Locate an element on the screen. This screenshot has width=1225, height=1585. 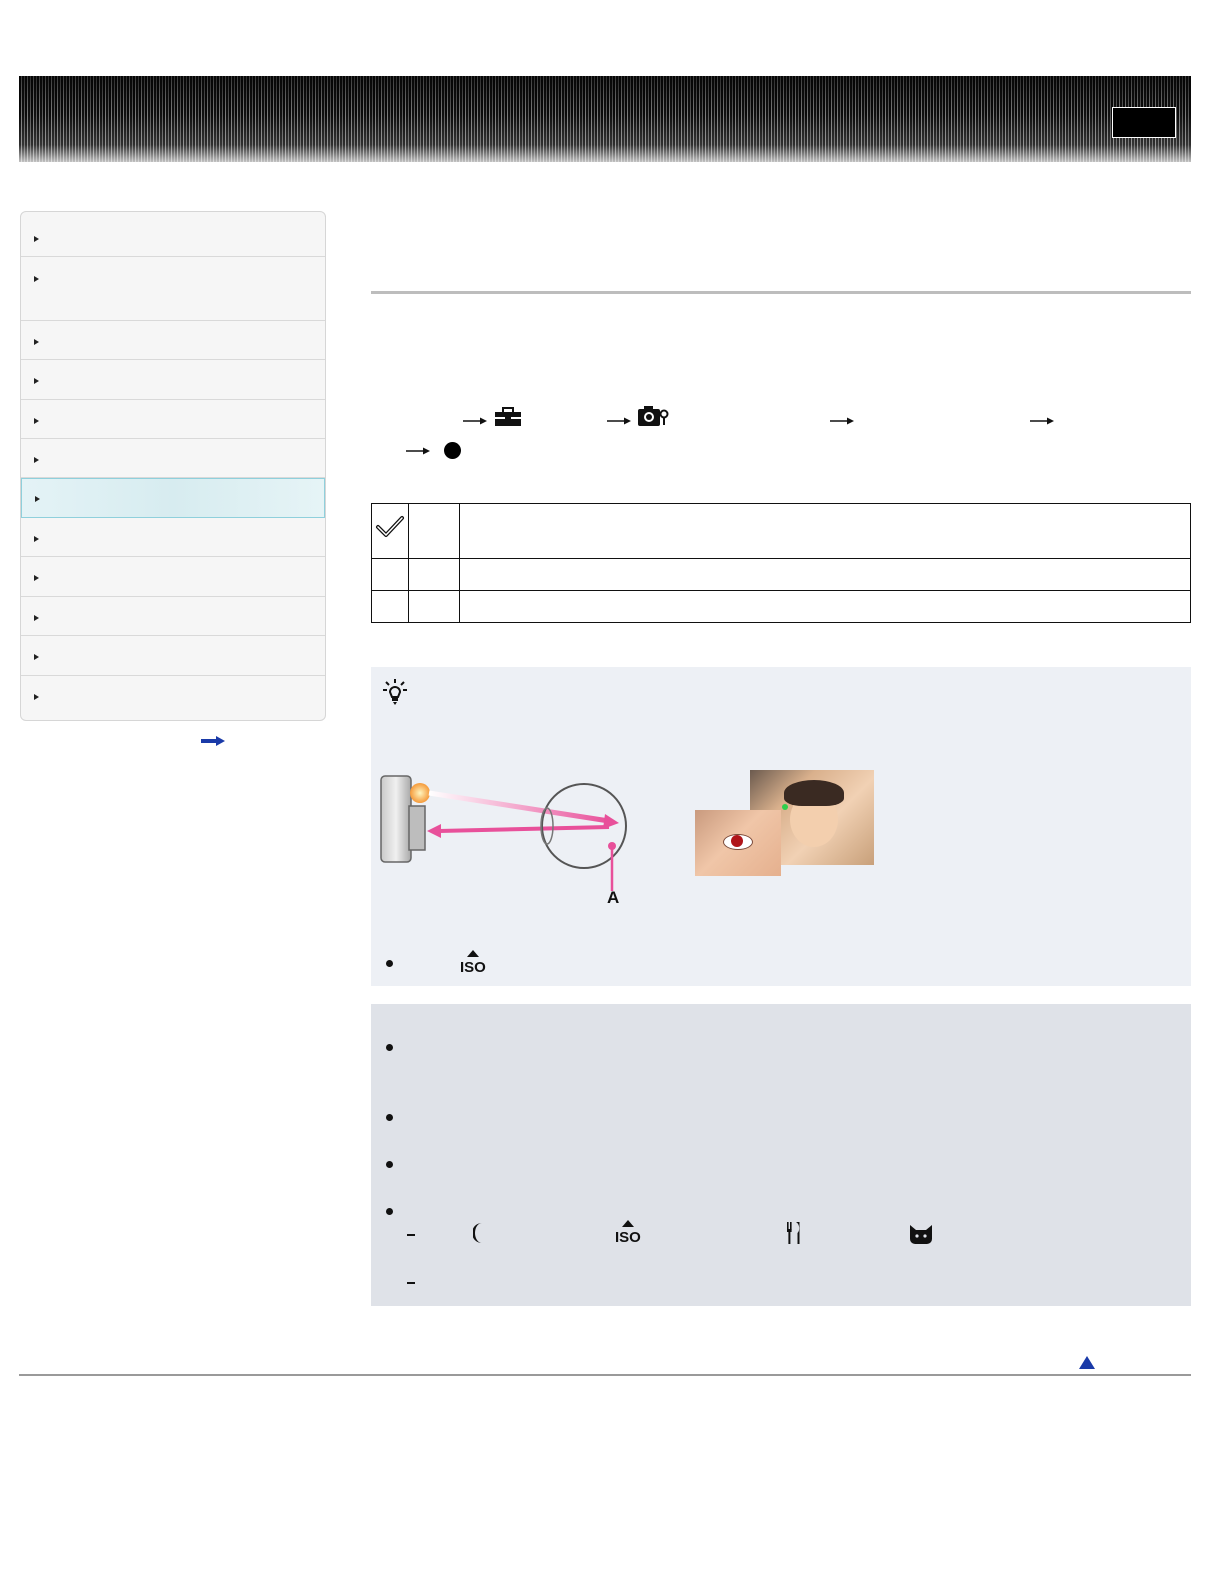
twilight-moon-icon is located at coordinates (477, 1233).